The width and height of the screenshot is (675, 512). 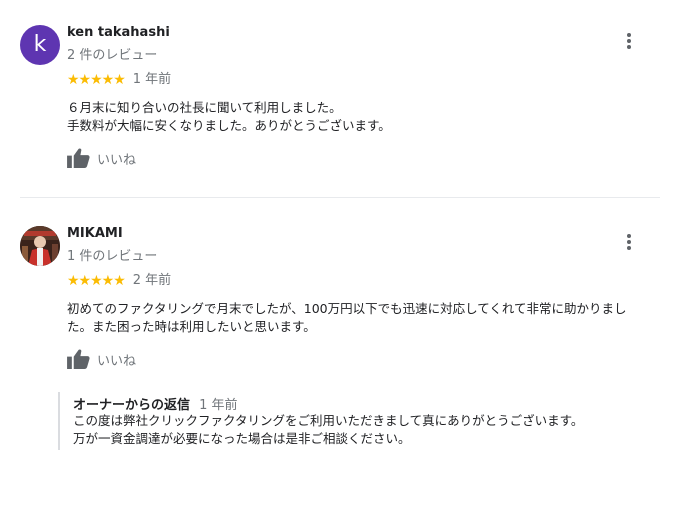 I want to click on review-text-line: ６月末に知り合いの社長に聞いて利用しました。, so click(x=204, y=107).